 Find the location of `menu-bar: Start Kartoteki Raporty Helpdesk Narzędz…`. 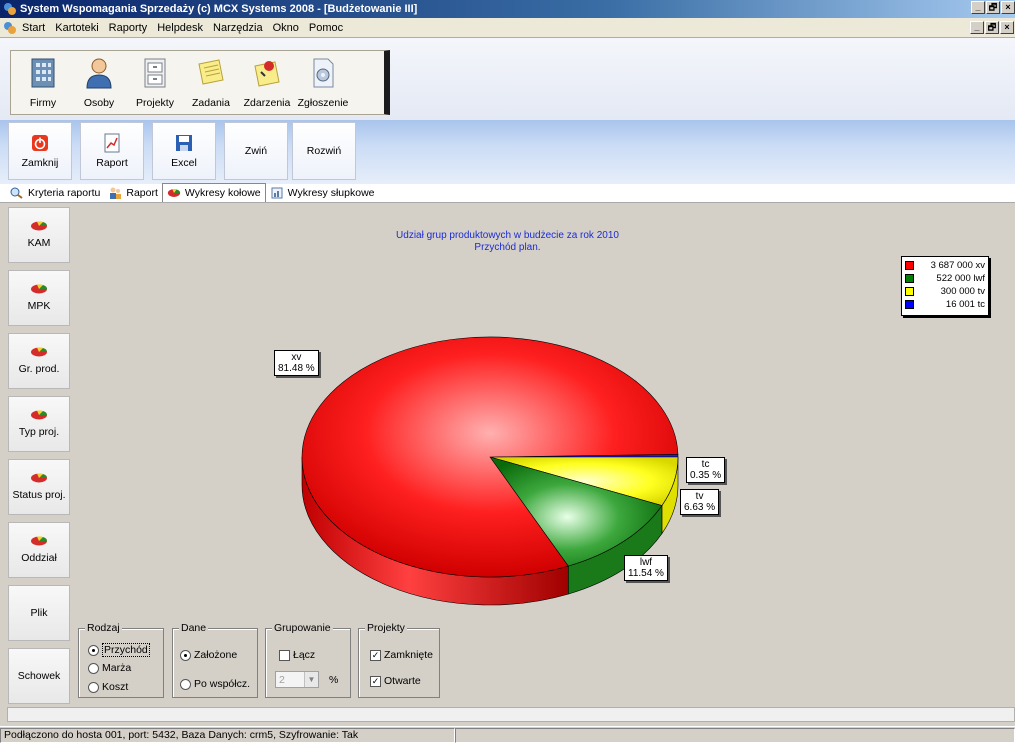

menu-bar: Start Kartoteki Raporty Helpdesk Narzędz… is located at coordinates (507, 28).